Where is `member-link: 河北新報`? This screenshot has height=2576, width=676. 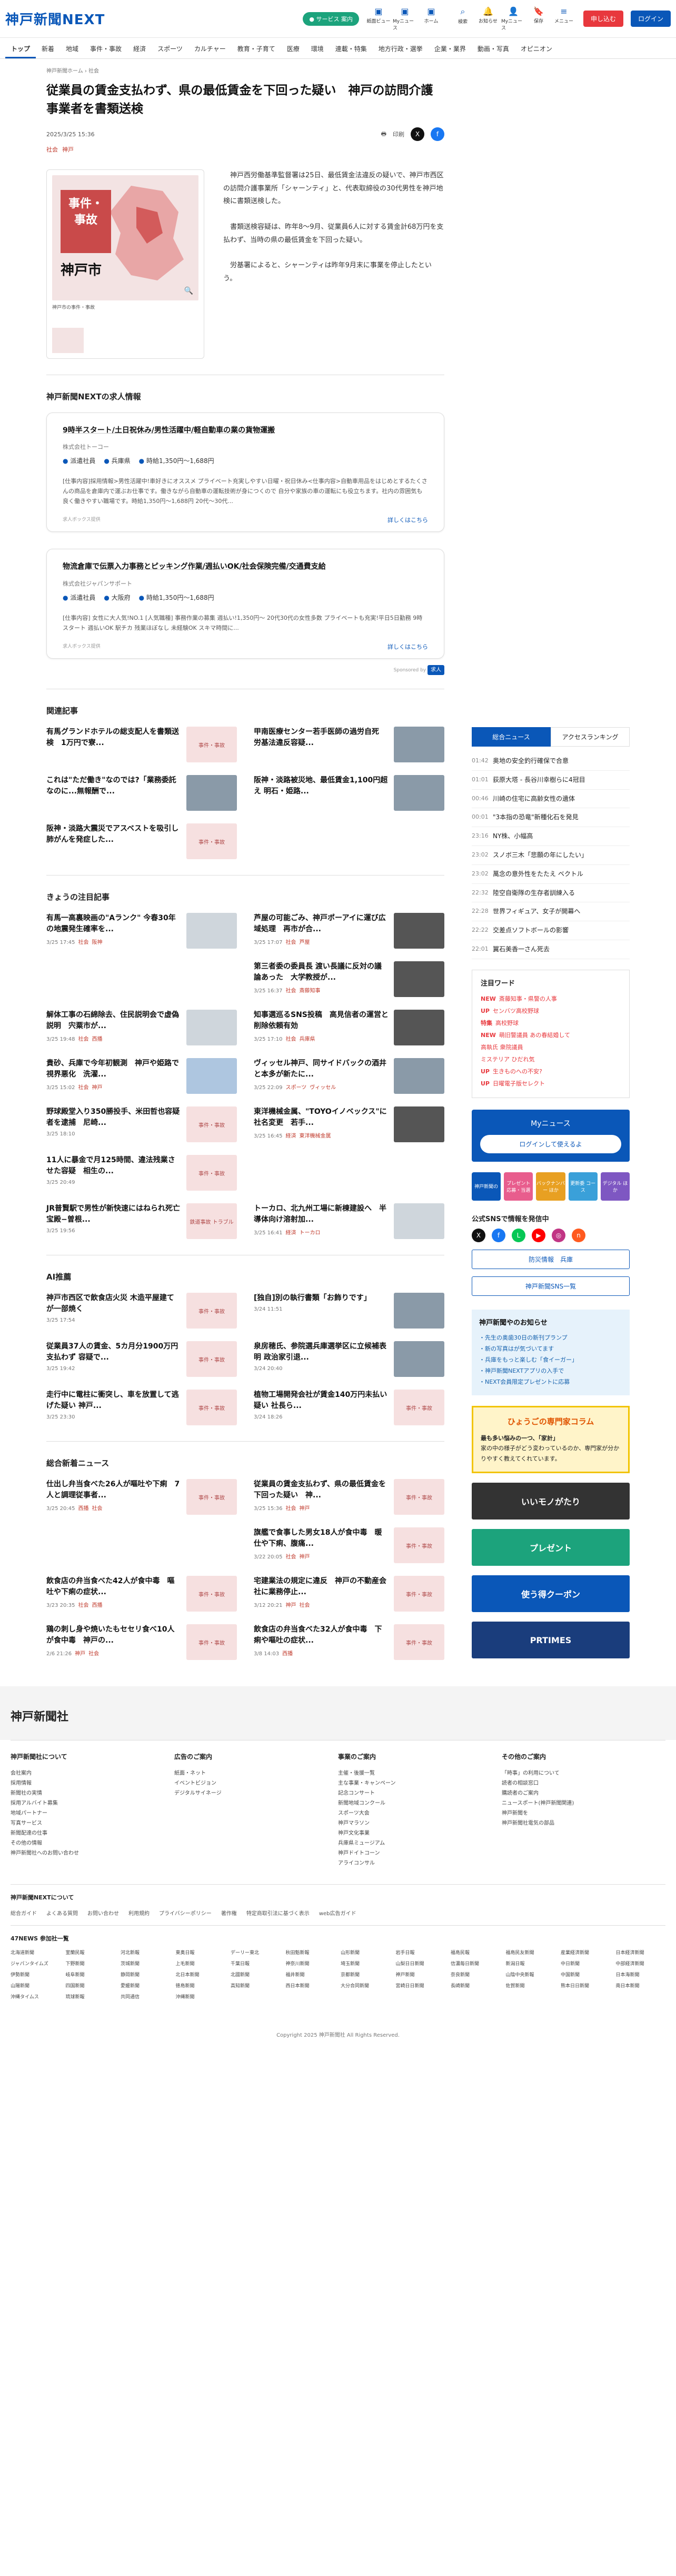 member-link: 河北新報 is located at coordinates (146, 1953).